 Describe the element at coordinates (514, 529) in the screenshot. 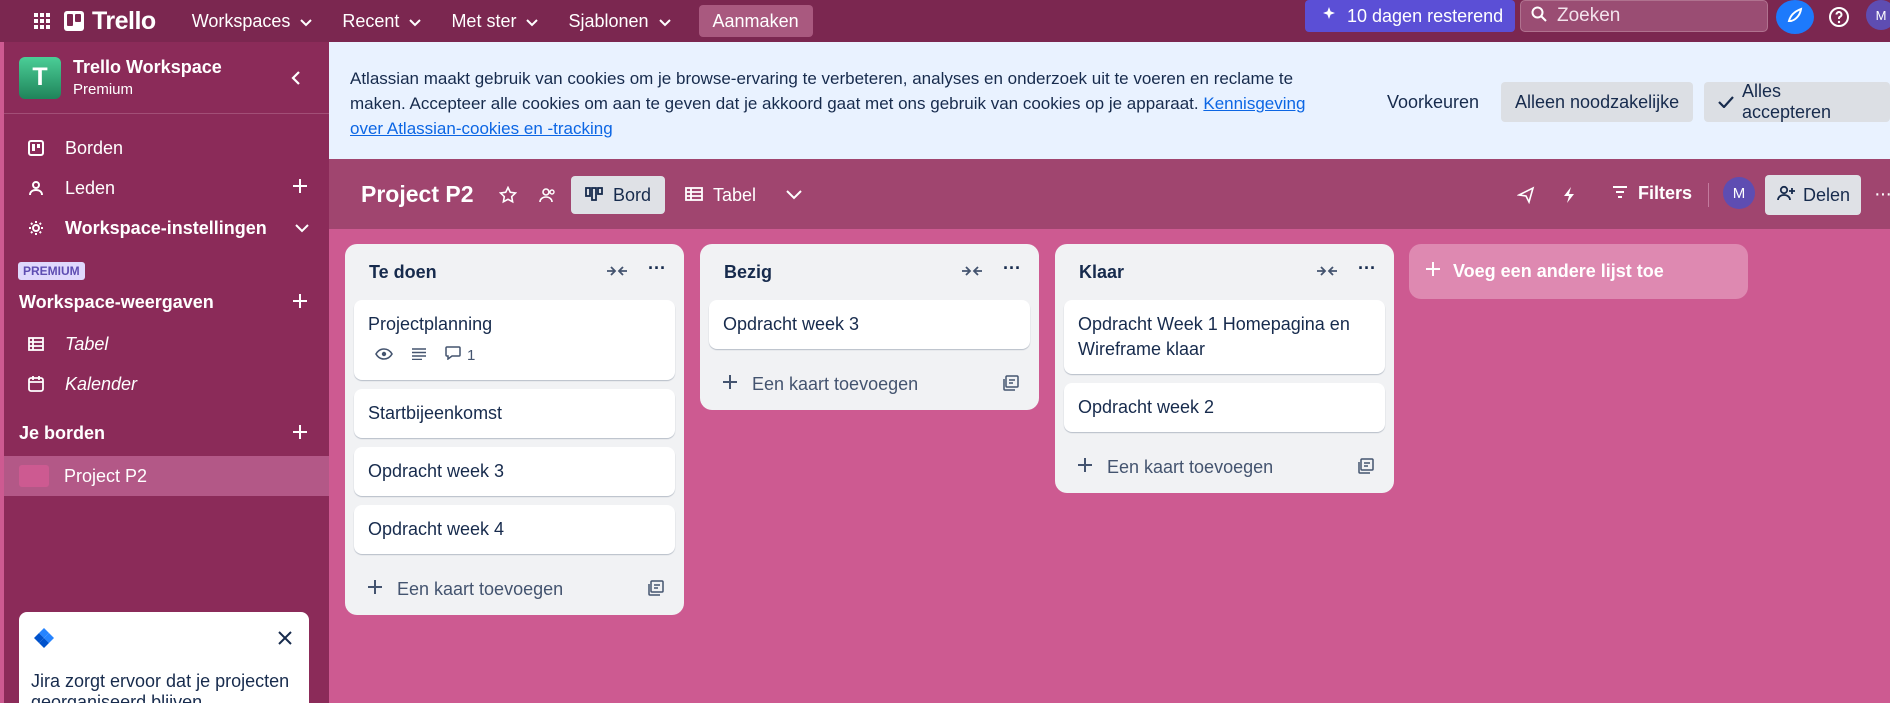

I see `card: Opdracht week 4` at that location.